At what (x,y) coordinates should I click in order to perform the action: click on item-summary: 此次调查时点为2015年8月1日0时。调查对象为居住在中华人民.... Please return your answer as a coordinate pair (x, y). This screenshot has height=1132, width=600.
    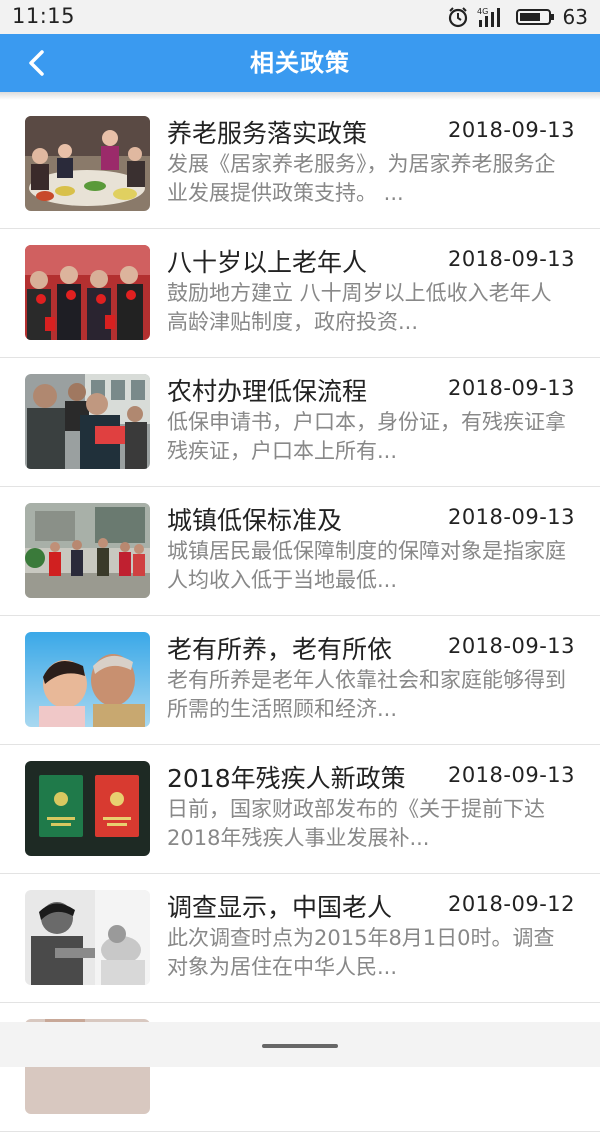
    Looking at the image, I should click on (361, 952).